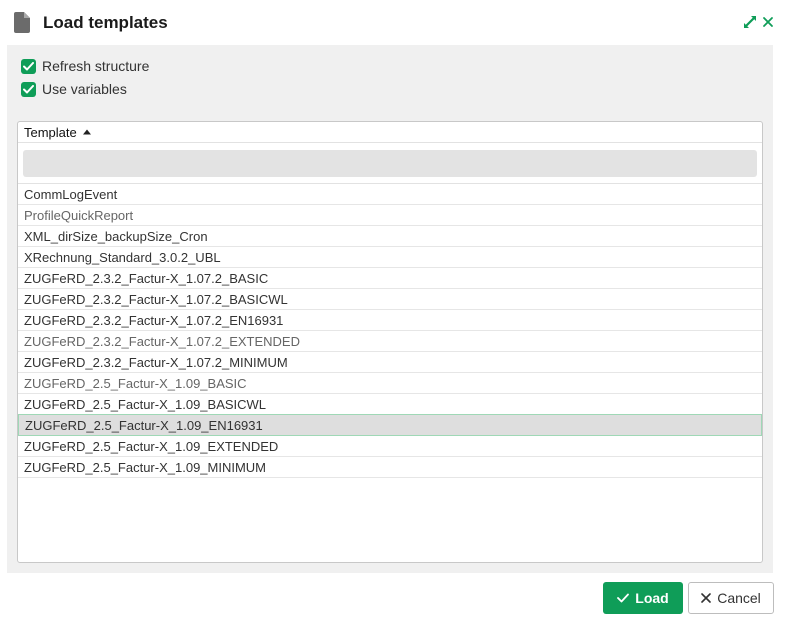 This screenshot has height=628, width=789. What do you see at coordinates (71, 194) in the screenshot?
I see `template-name: CommLogEvent` at bounding box center [71, 194].